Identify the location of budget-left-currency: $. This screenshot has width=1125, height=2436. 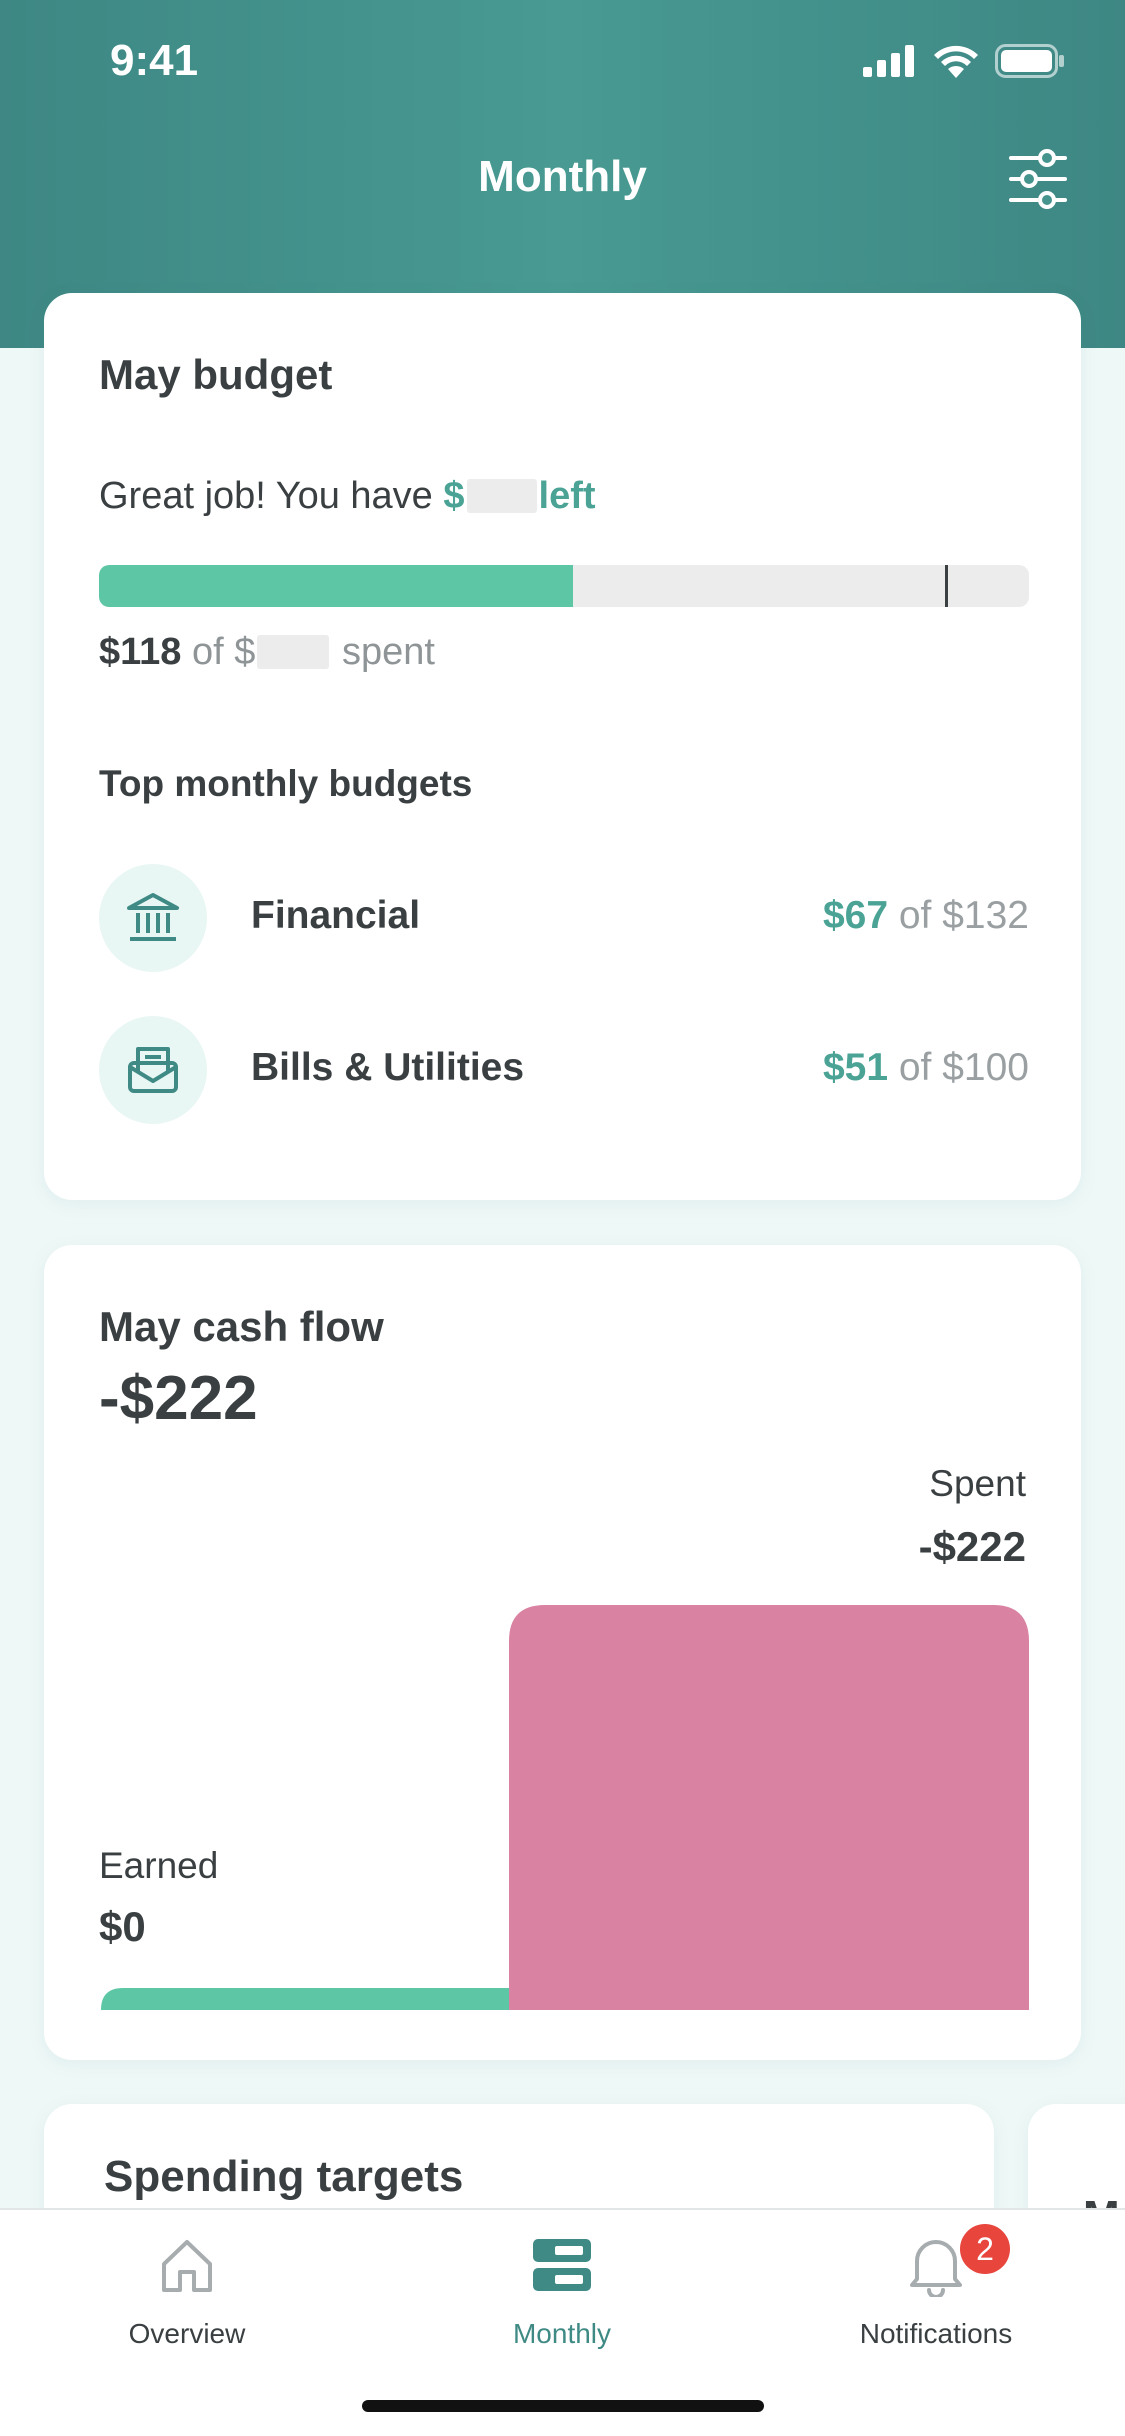
(454, 496).